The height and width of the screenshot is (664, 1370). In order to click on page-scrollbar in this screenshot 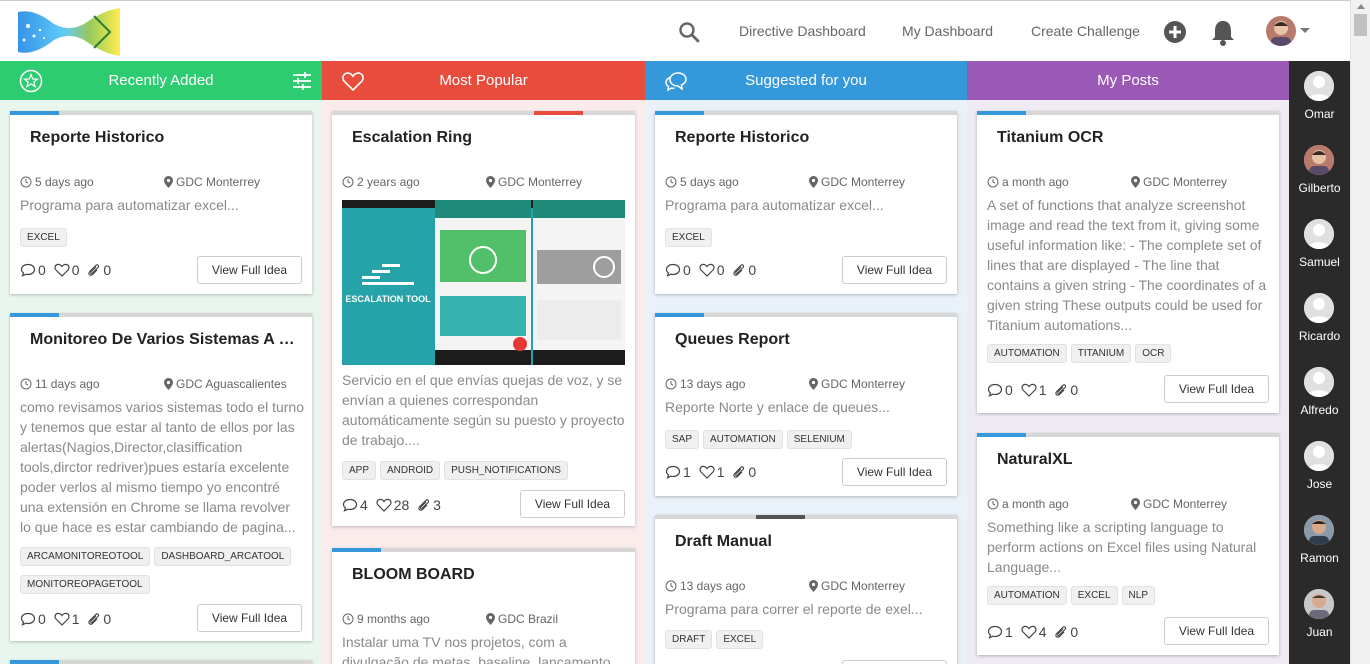, I will do `click(1360, 332)`.